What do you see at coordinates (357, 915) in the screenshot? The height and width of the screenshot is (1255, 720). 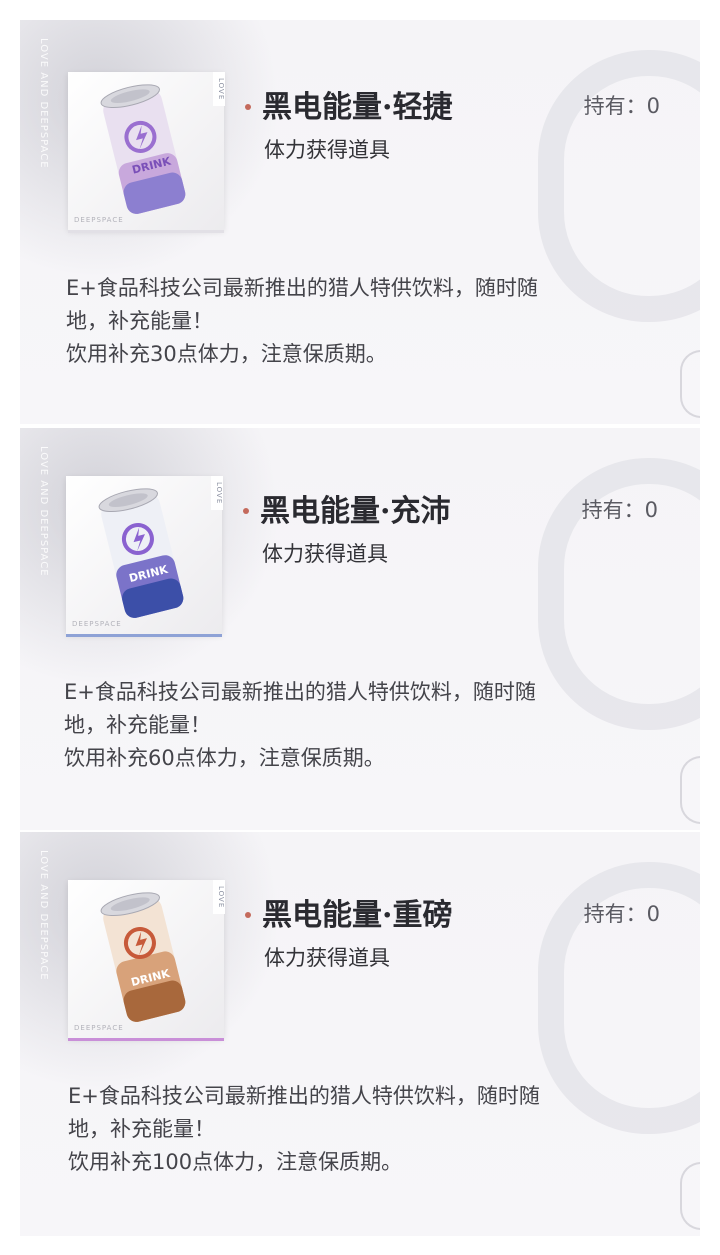 I see `item-title: 黑电能量·重磅` at bounding box center [357, 915].